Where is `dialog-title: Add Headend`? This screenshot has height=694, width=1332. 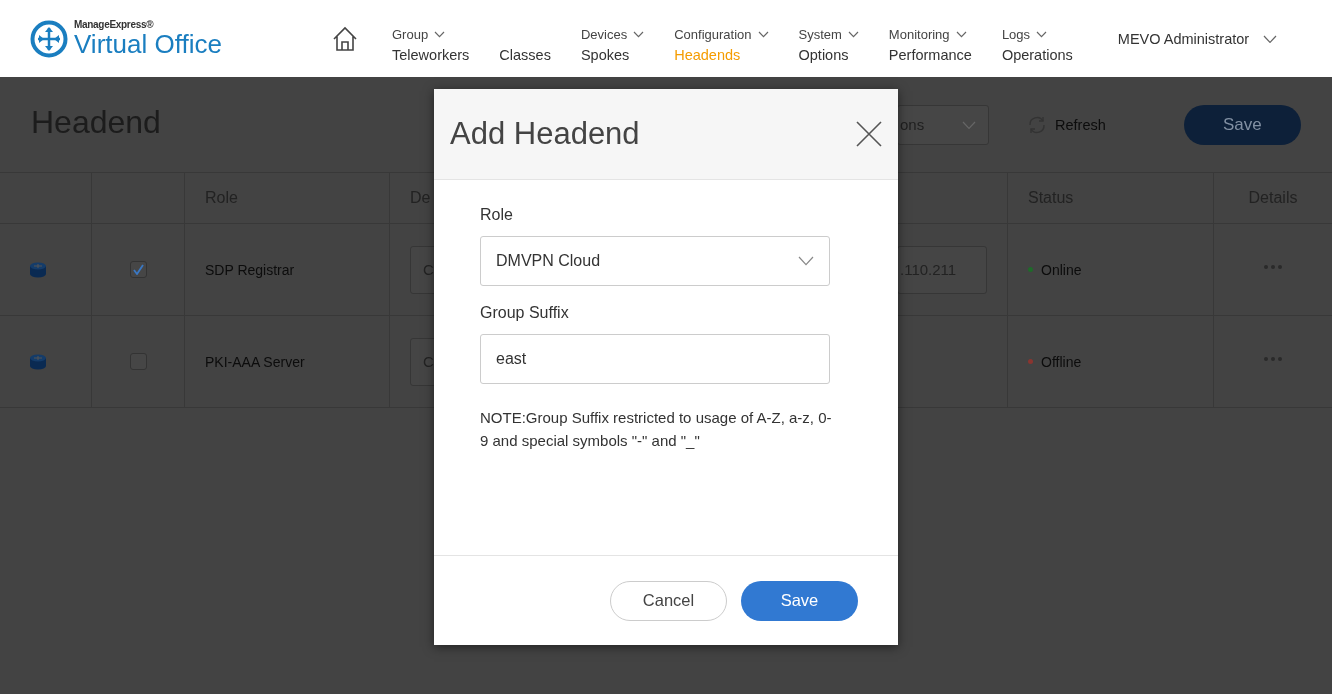
dialog-title: Add Headend is located at coordinates (545, 134).